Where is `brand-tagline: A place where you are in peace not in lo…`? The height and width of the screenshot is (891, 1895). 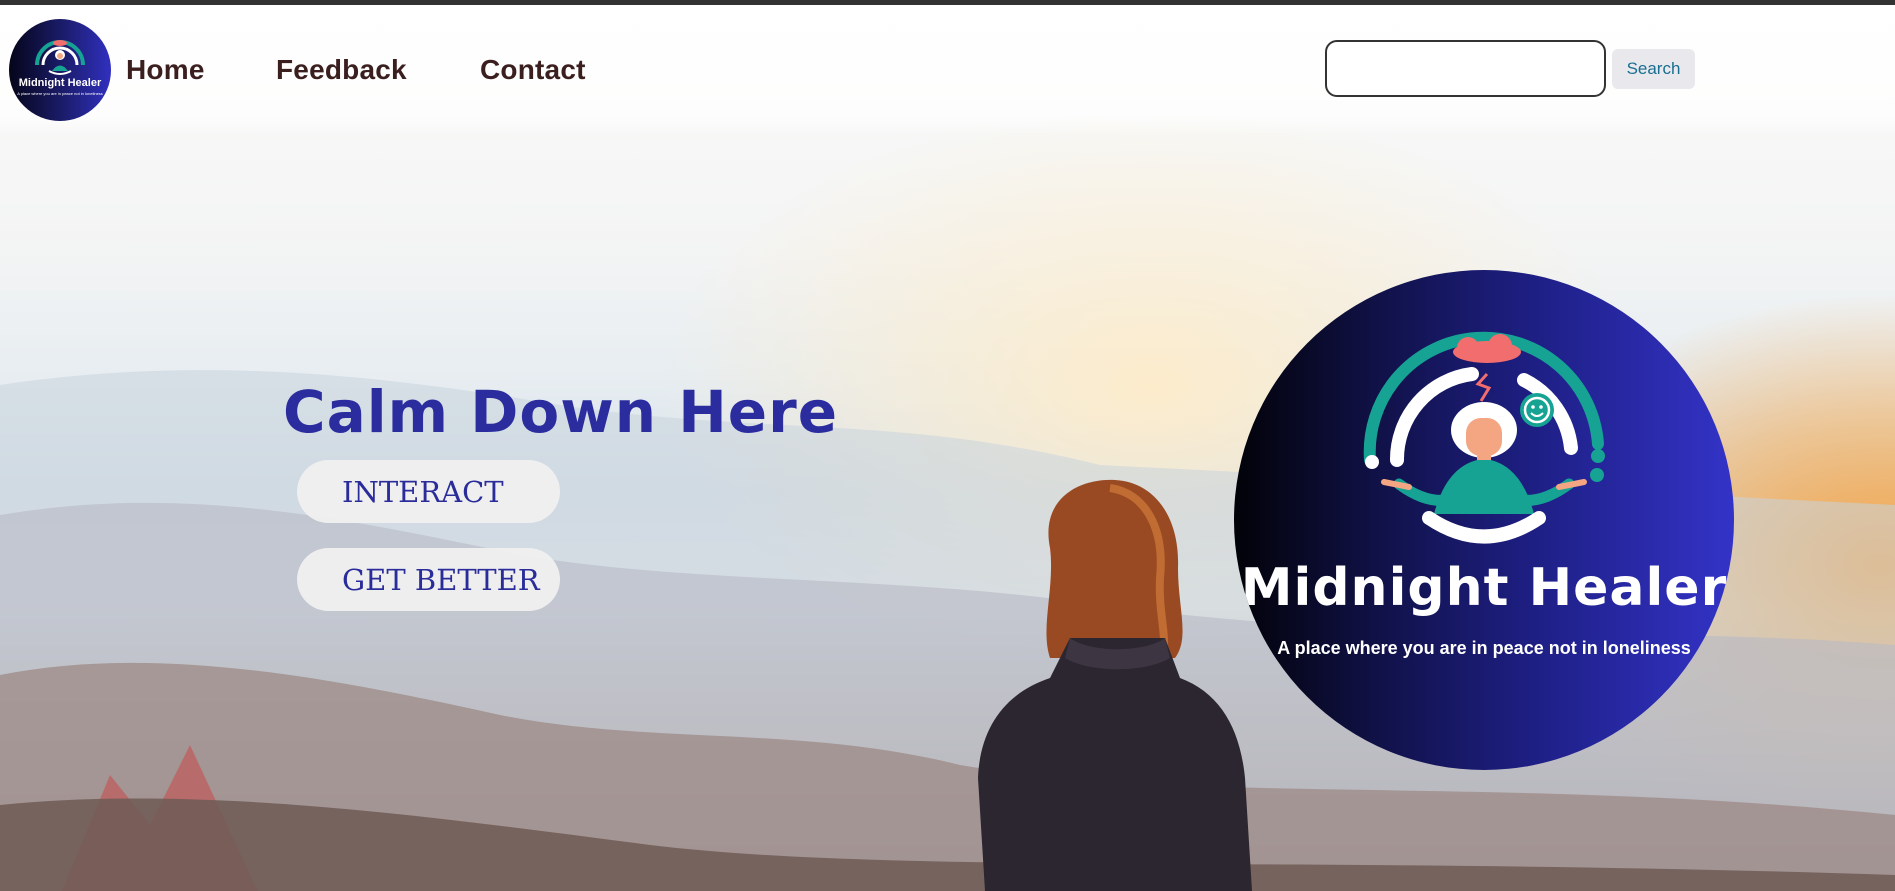
brand-tagline: A place where you are in peace not in lo… is located at coordinates (1484, 648).